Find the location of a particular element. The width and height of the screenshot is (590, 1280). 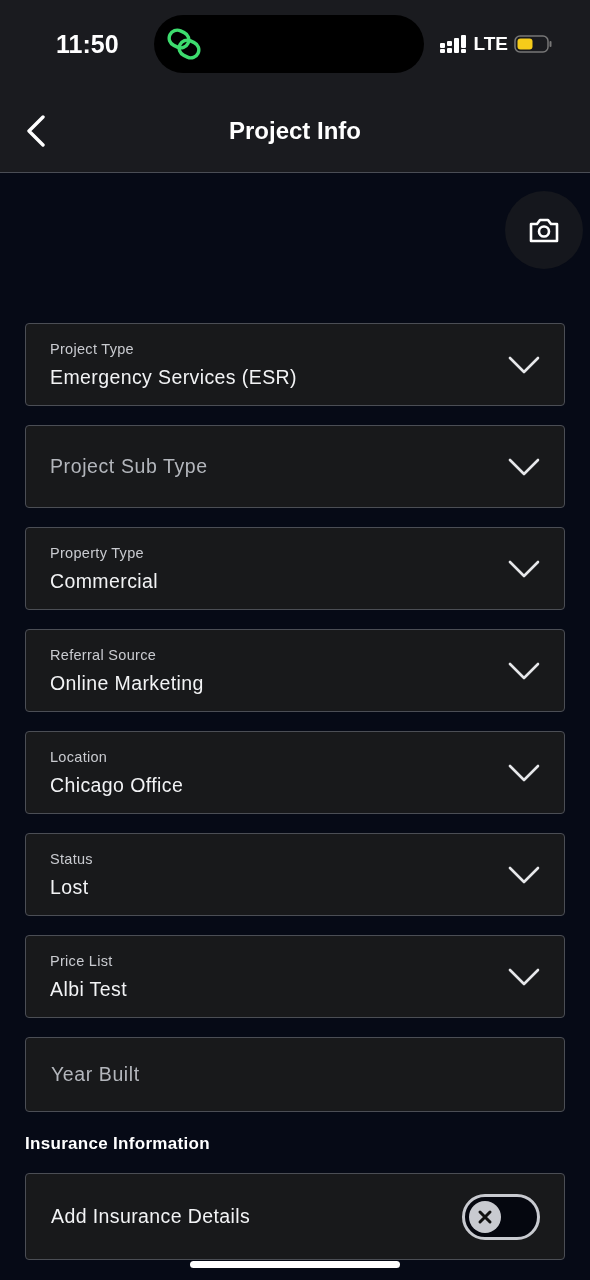

input-field: Year Built is located at coordinates (295, 1074).